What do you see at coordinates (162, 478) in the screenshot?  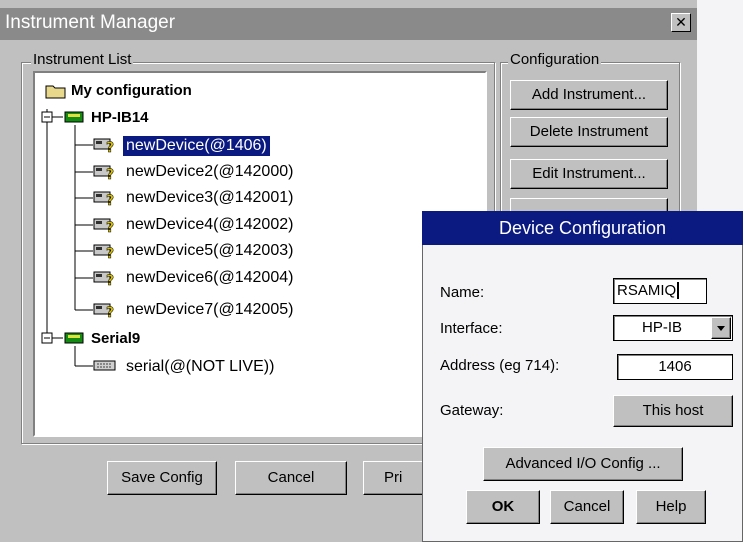 I see `save-config-button: Save Config` at bounding box center [162, 478].